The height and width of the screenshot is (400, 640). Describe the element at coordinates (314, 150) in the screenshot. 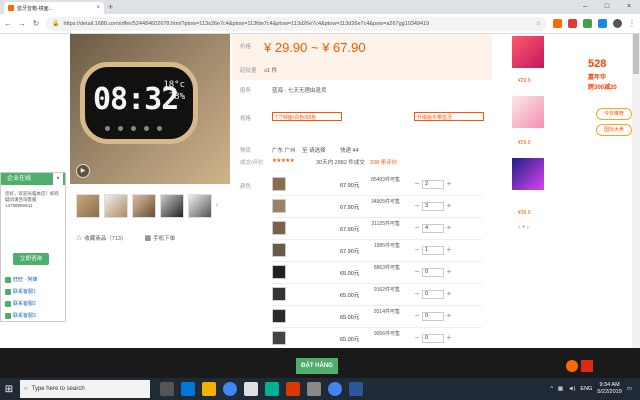

I see `destination-select: 至 请选择` at that location.